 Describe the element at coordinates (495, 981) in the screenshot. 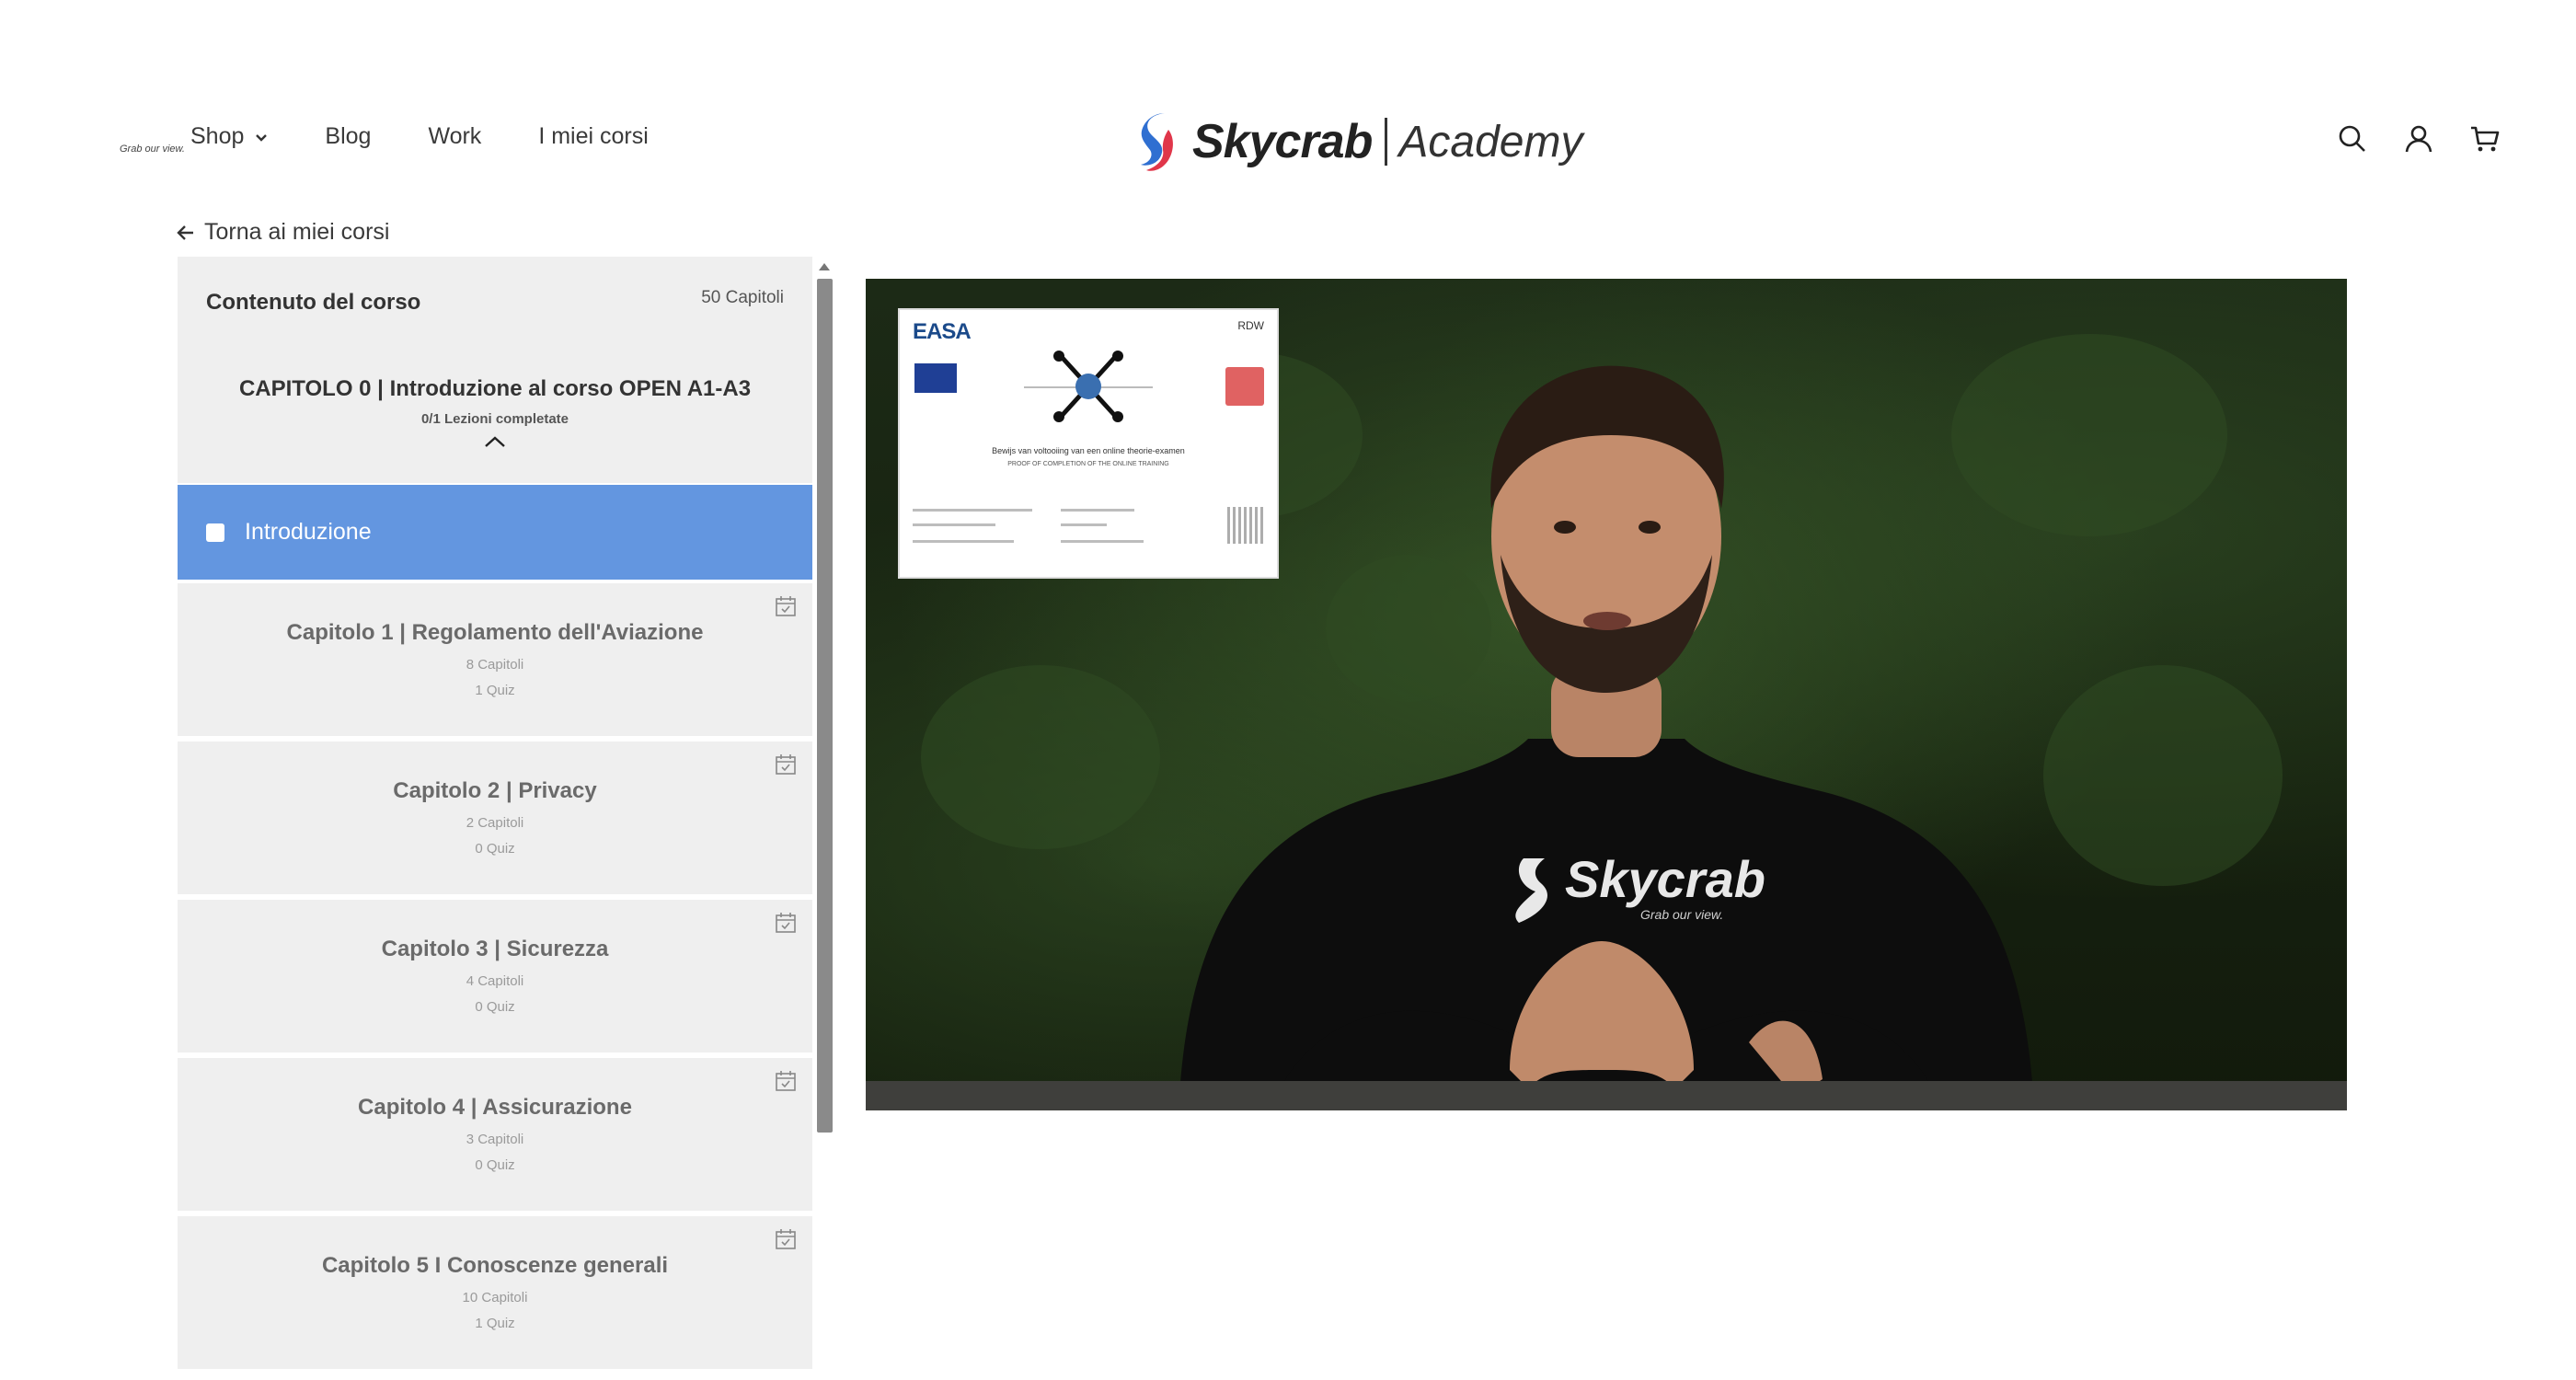

I see `chapter-count: 4 Capitoli` at that location.